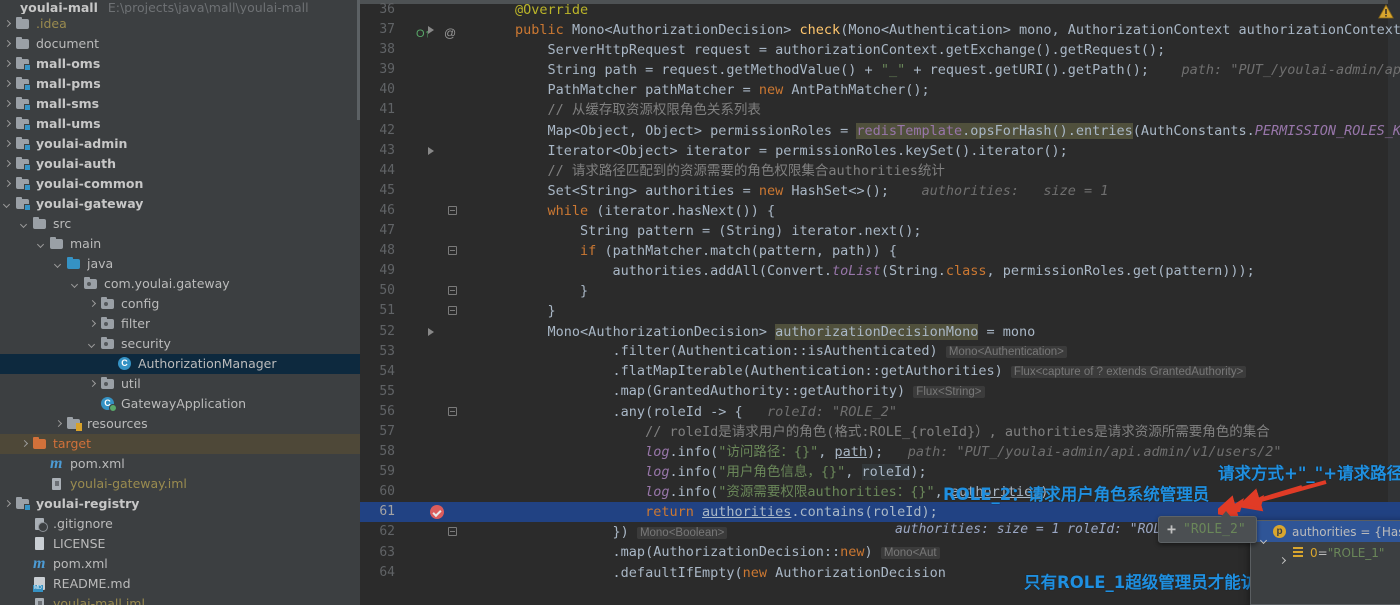 Image resolution: width=1400 pixels, height=605 pixels. I want to click on tree-item-filter: filter, so click(180, 324).